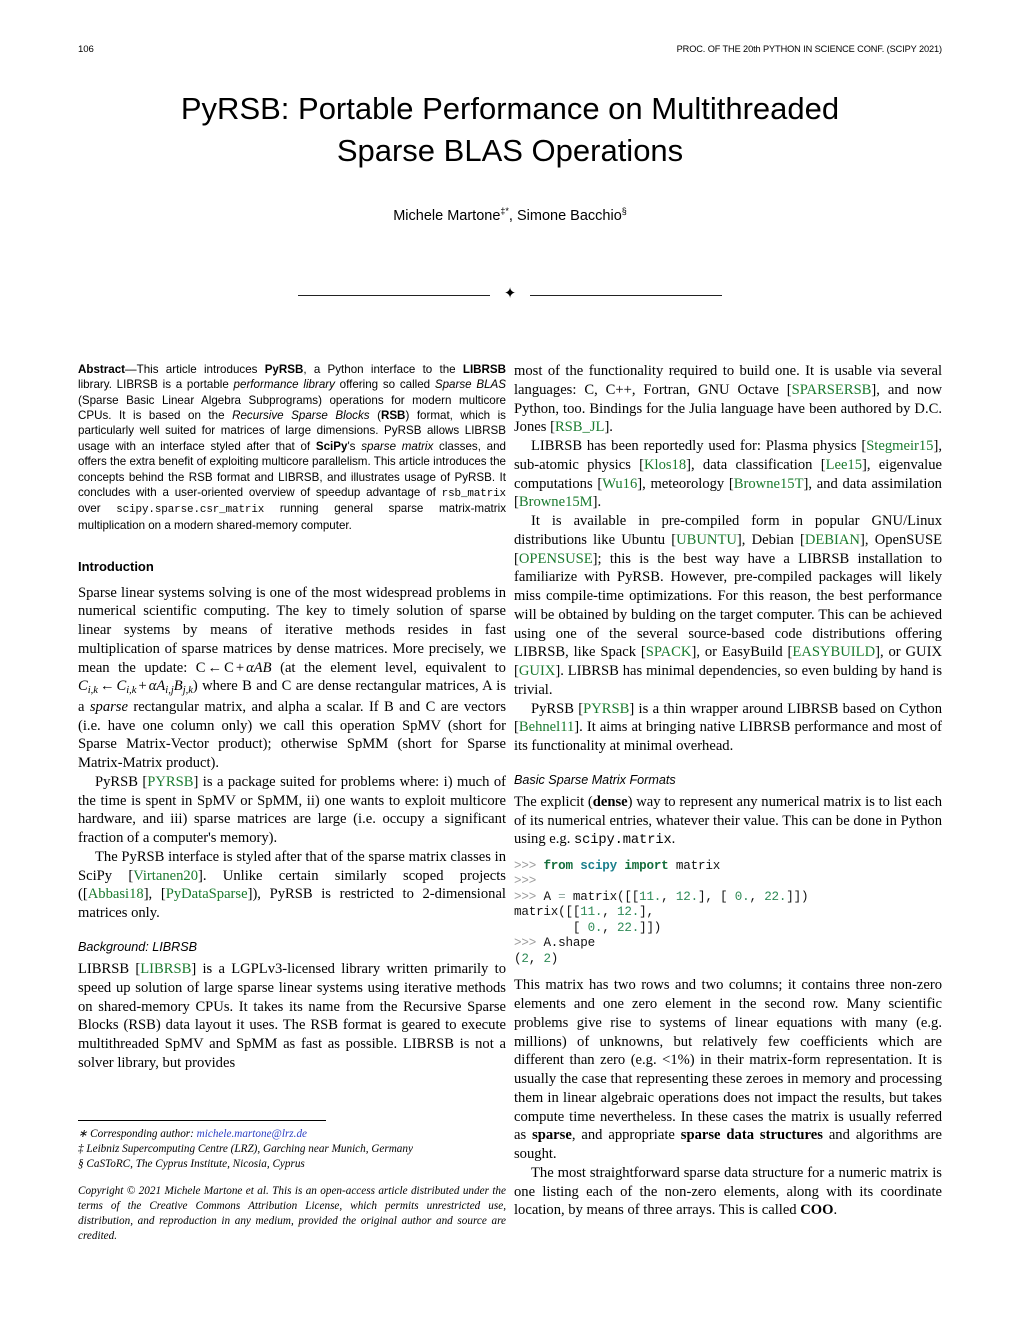 This screenshot has height=1320, width=1020. What do you see at coordinates (686, 896) in the screenshot?
I see `code-number-12: 12.` at bounding box center [686, 896].